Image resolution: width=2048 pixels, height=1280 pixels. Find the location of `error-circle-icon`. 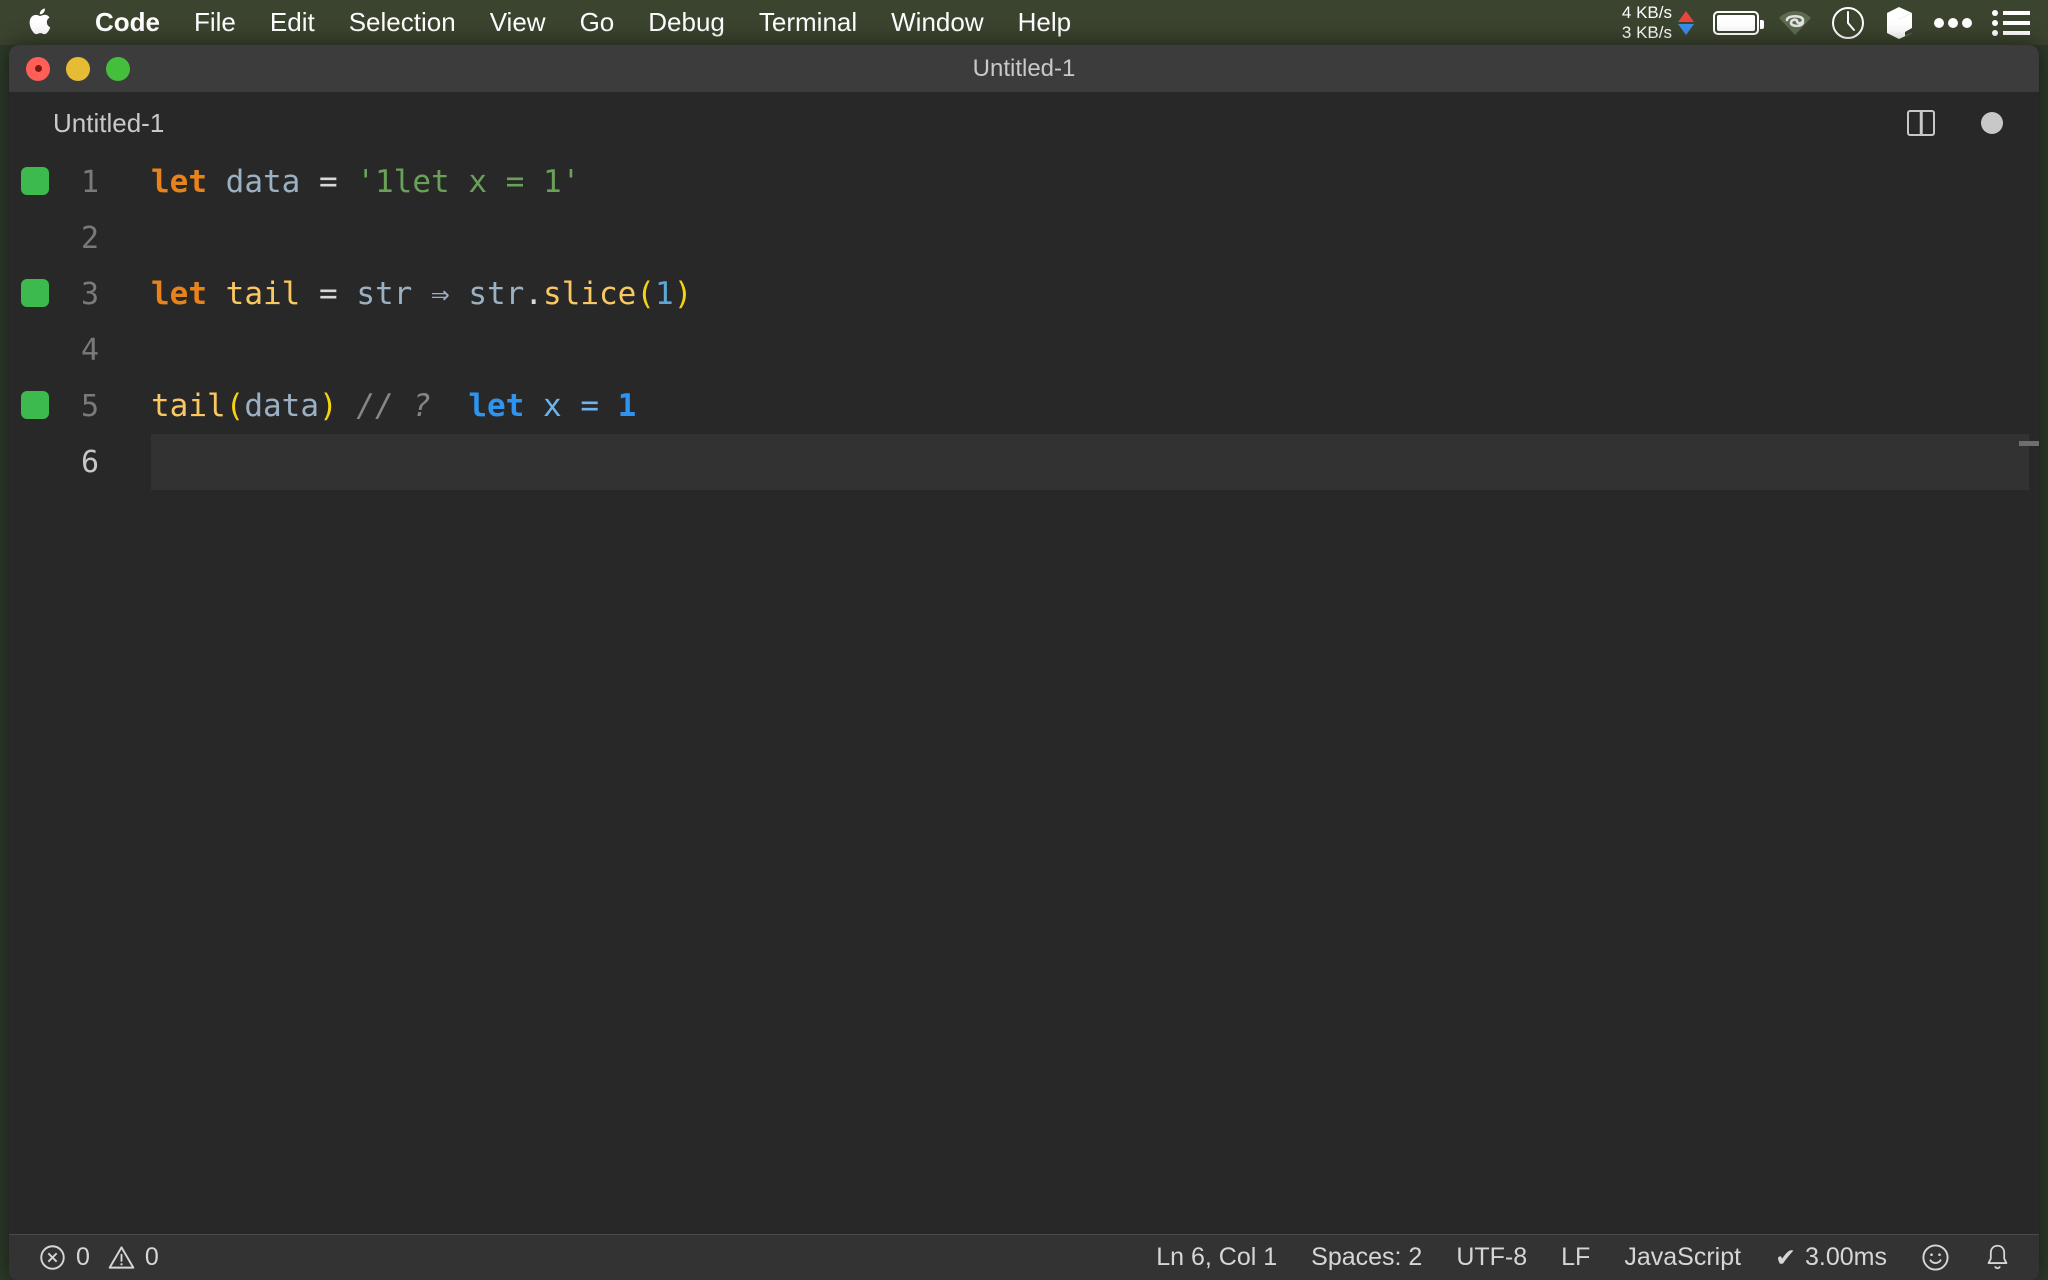

error-circle-icon is located at coordinates (52, 1257).